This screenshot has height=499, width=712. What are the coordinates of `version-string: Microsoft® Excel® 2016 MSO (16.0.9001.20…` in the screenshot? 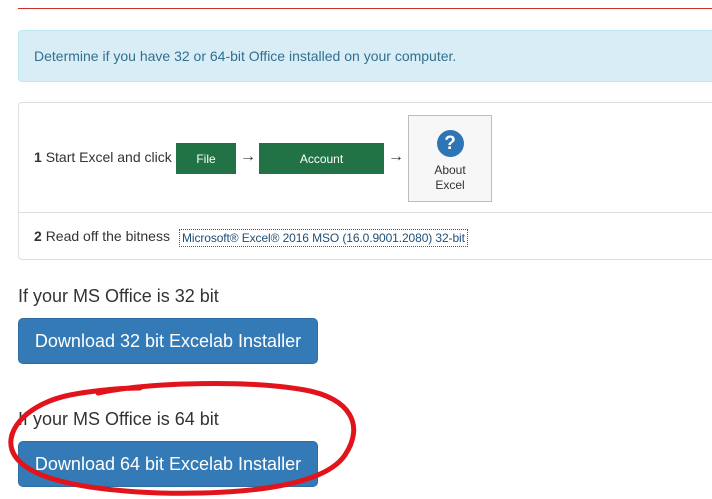 It's located at (323, 238).